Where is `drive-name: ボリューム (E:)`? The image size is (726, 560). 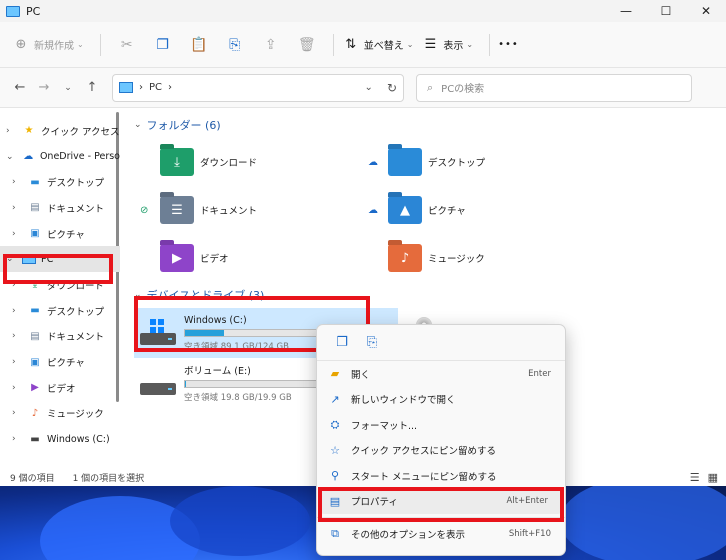
drive-name: ボリューム (E:) is located at coordinates (217, 371).